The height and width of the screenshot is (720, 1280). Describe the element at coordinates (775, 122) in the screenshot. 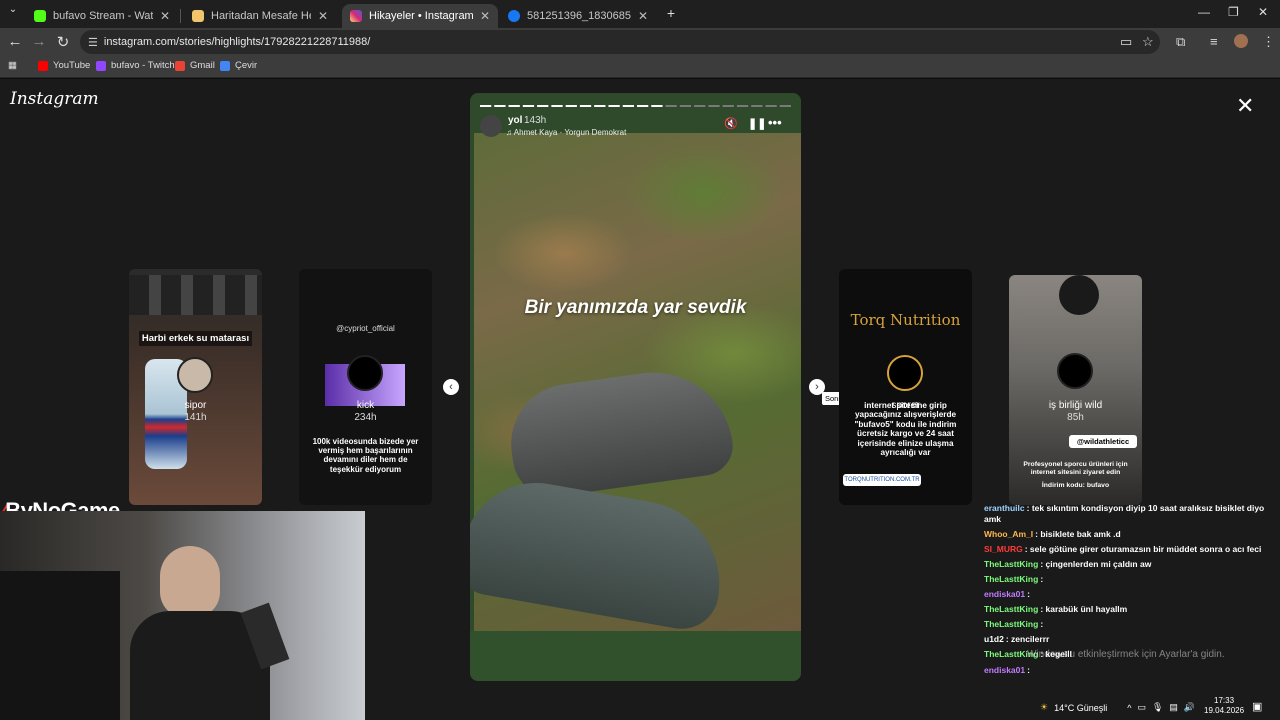

I see `more-options-icon: •••` at that location.